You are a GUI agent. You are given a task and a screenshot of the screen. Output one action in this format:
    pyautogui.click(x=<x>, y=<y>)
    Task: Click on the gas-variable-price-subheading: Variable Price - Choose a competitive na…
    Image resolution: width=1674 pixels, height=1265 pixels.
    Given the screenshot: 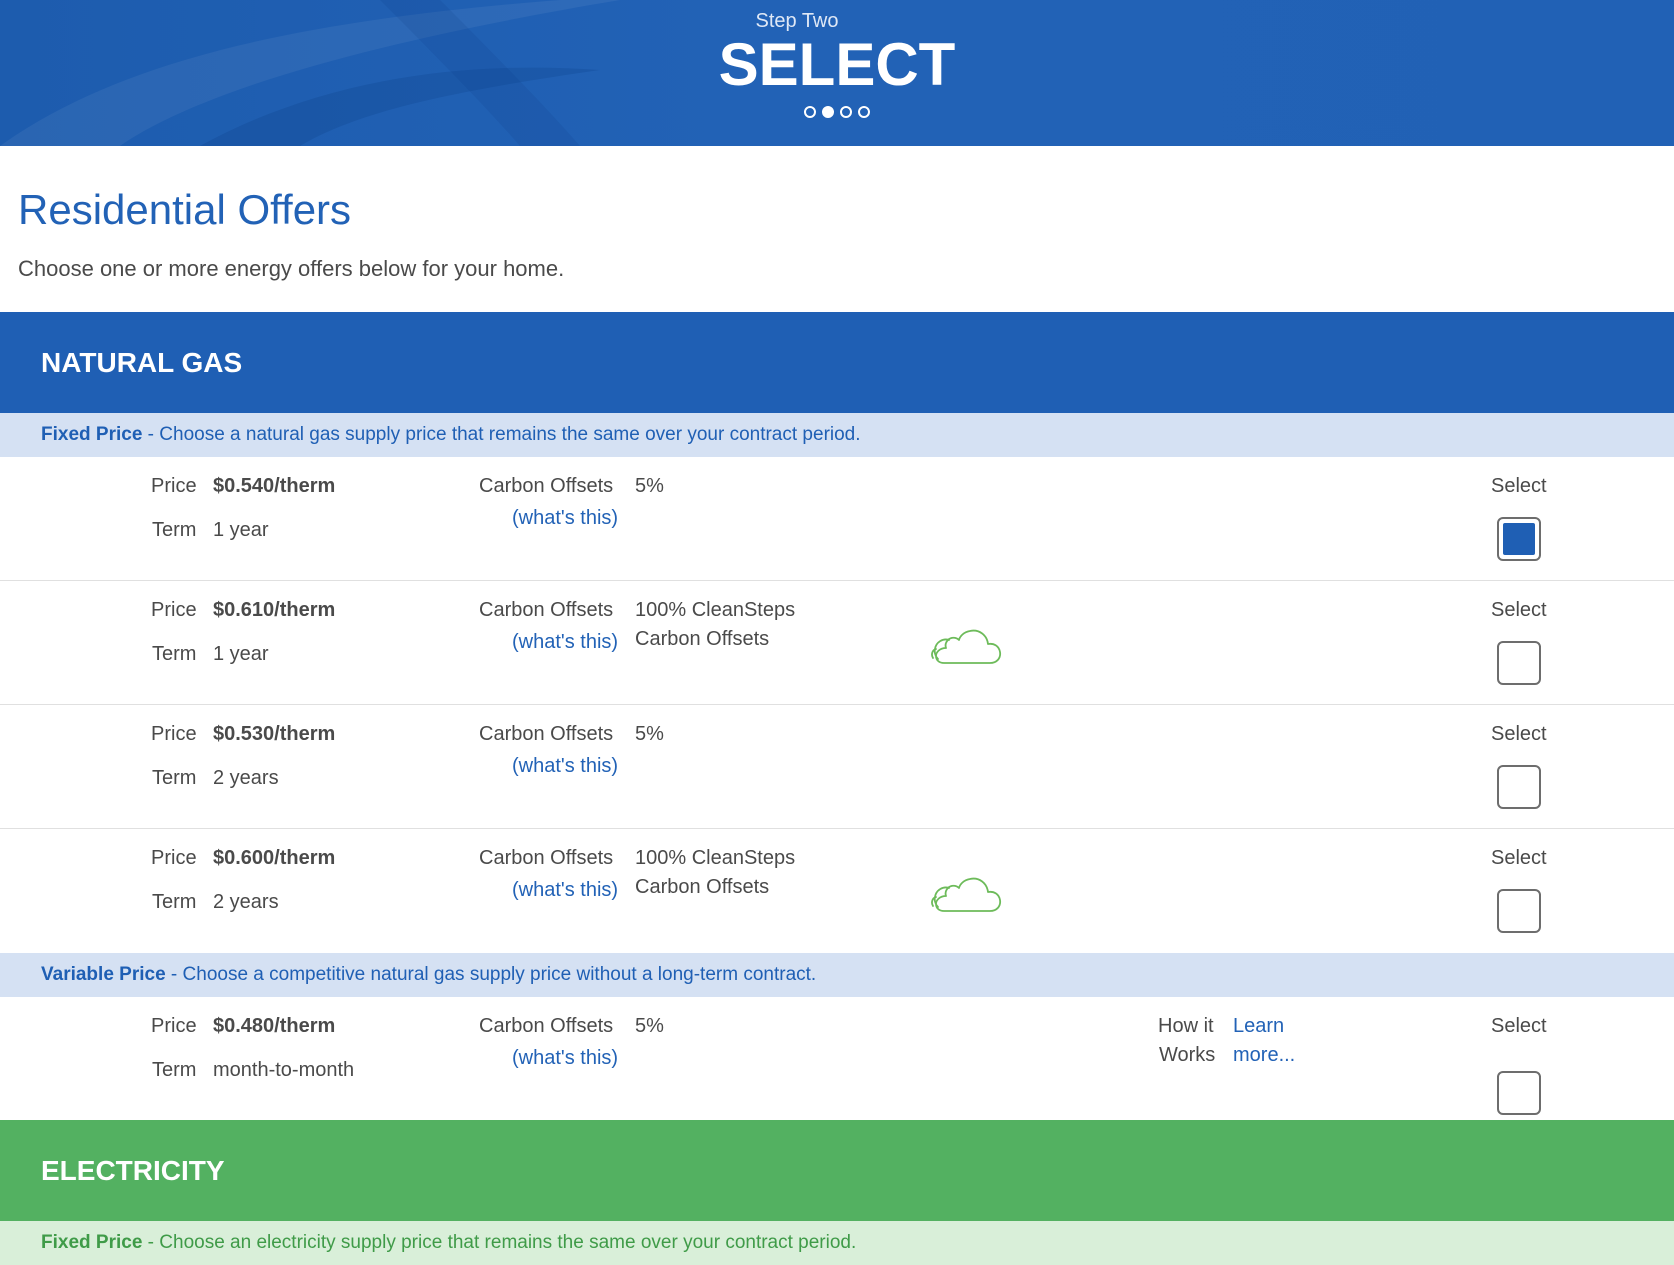 What is the action you would take?
    pyautogui.click(x=837, y=975)
    